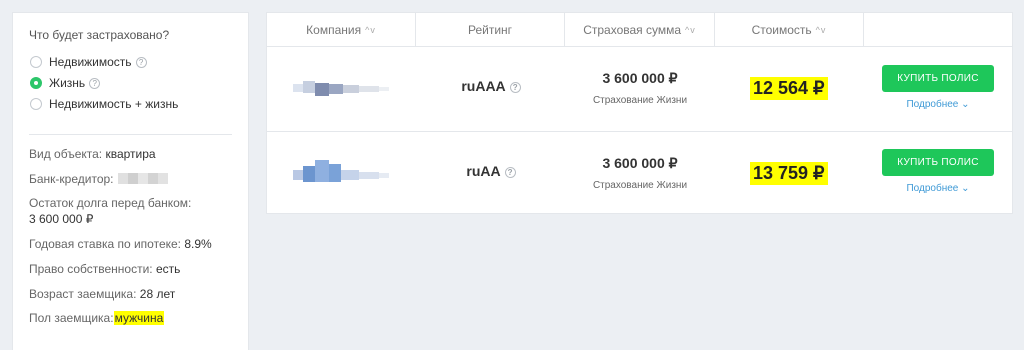  I want to click on option-life: Жизнь ?, so click(65, 83).